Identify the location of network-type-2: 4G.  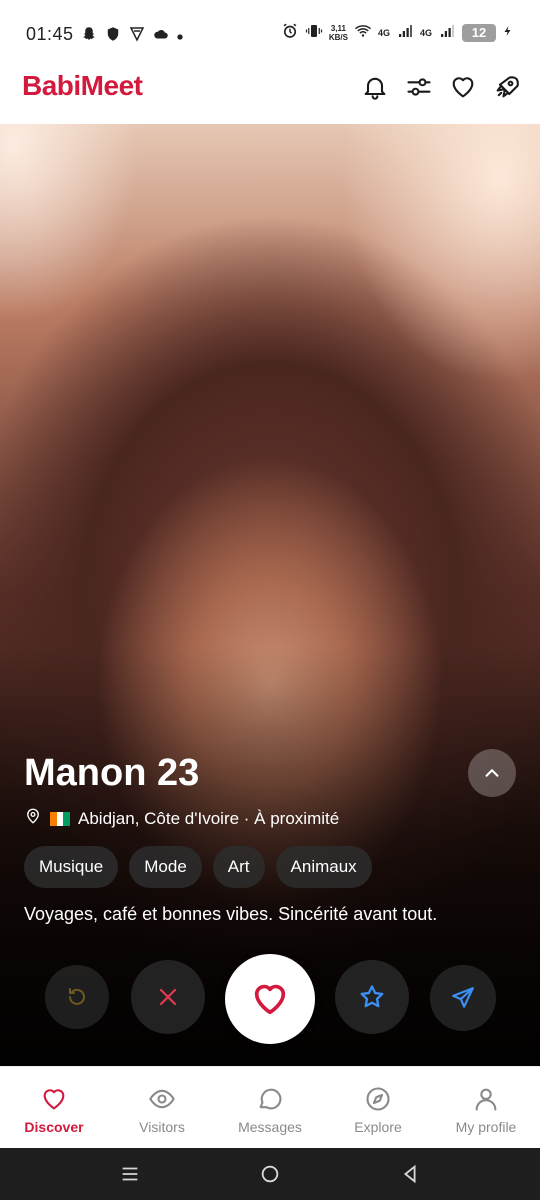
(425, 32).